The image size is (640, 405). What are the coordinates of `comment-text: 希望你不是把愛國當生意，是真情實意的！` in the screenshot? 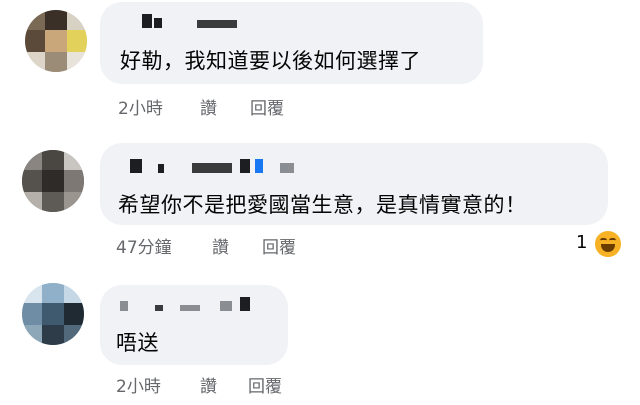 It's located at (322, 205).